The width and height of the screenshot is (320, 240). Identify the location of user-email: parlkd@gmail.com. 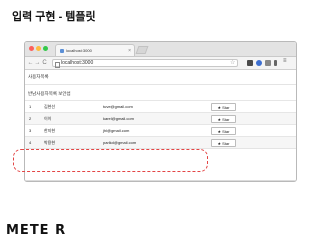
(120, 142).